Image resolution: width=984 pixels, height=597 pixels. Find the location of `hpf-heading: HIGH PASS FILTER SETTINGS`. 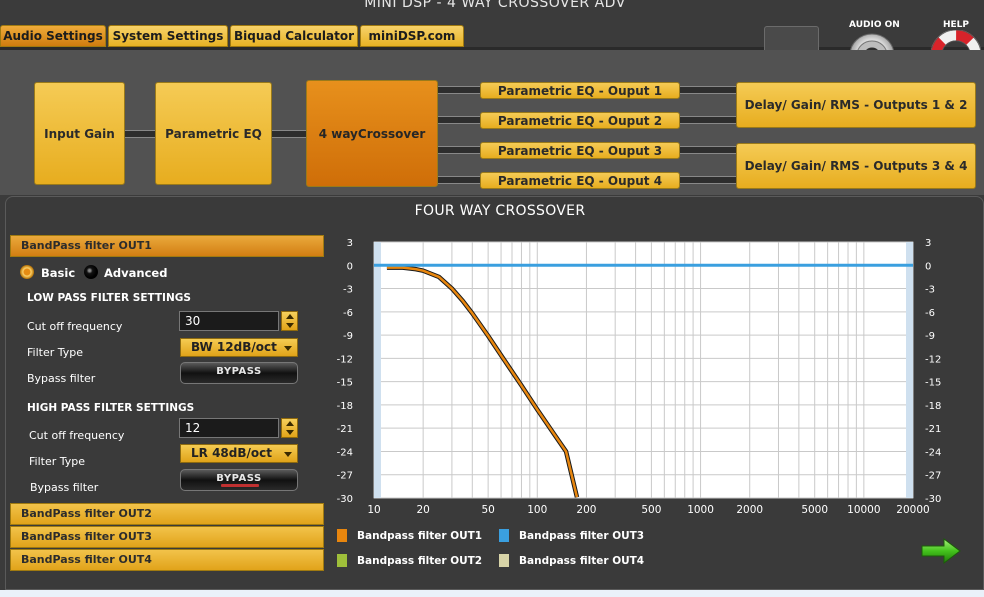

hpf-heading: HIGH PASS FILTER SETTINGS is located at coordinates (111, 408).